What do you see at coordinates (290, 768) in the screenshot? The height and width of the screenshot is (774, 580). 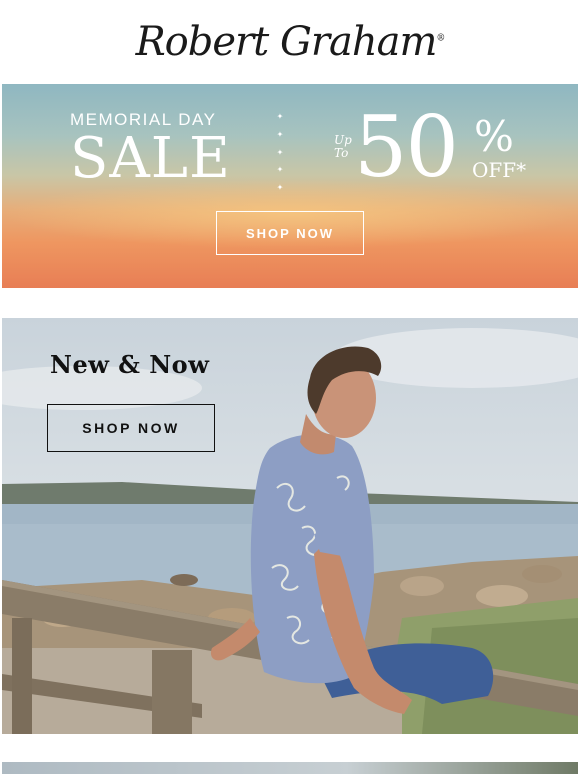 I see `next-section-peek` at bounding box center [290, 768].